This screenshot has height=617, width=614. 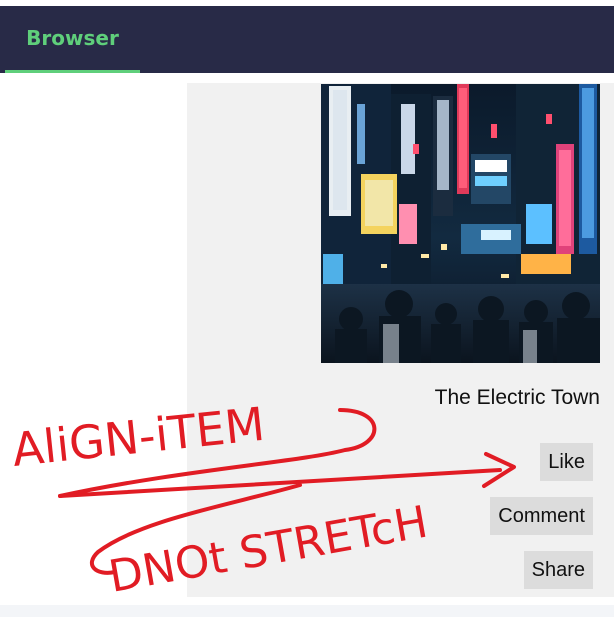 I want to click on like-button: Like, so click(x=566, y=462).